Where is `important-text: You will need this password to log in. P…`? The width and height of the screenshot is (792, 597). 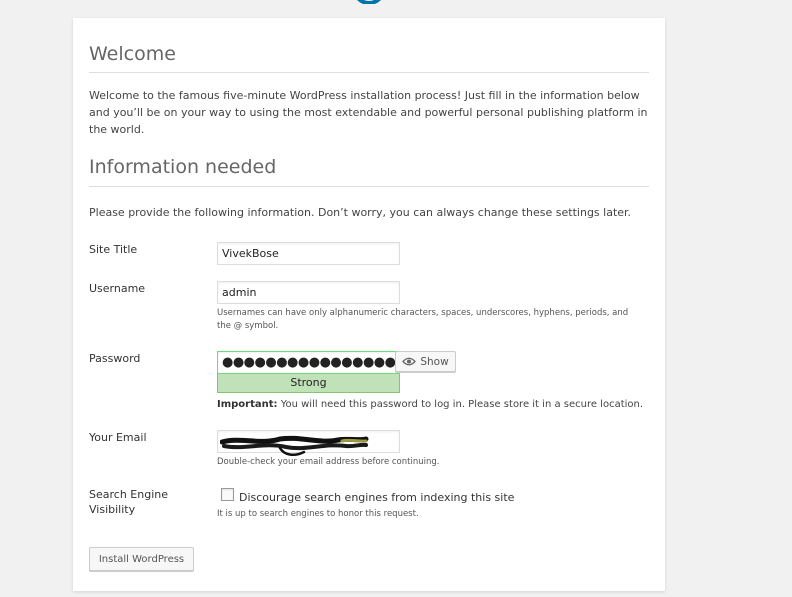
important-text: You will need this password to log in. P… is located at coordinates (460, 404).